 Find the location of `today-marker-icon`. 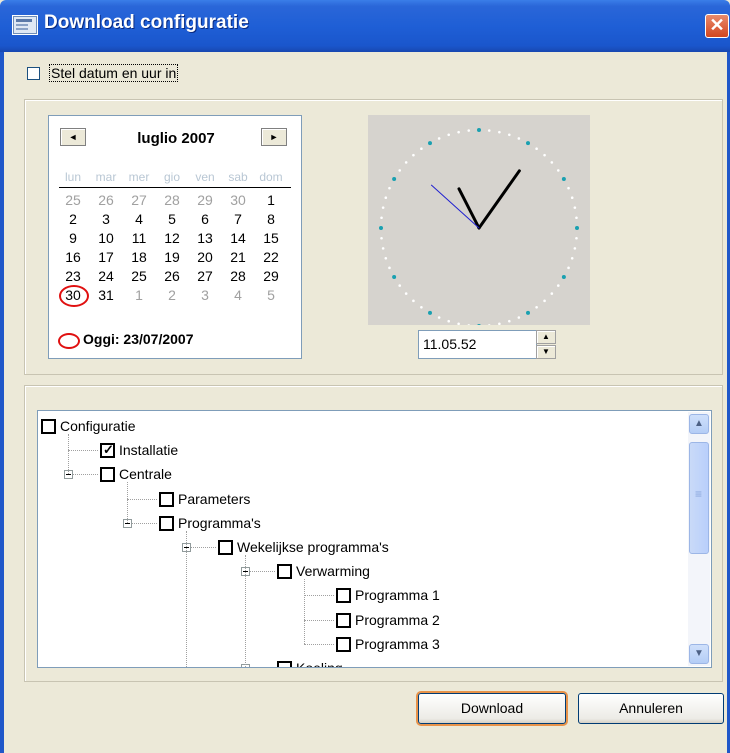

today-marker-icon is located at coordinates (69, 341).